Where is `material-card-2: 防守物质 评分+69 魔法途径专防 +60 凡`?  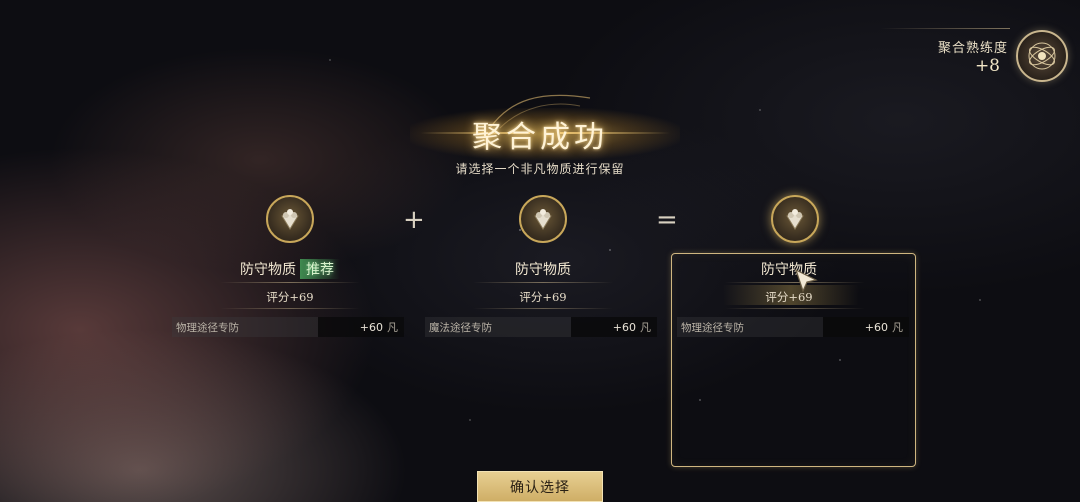 material-card-2: 防守物质 评分+69 魔法途径专防 +60 凡 is located at coordinates (543, 280).